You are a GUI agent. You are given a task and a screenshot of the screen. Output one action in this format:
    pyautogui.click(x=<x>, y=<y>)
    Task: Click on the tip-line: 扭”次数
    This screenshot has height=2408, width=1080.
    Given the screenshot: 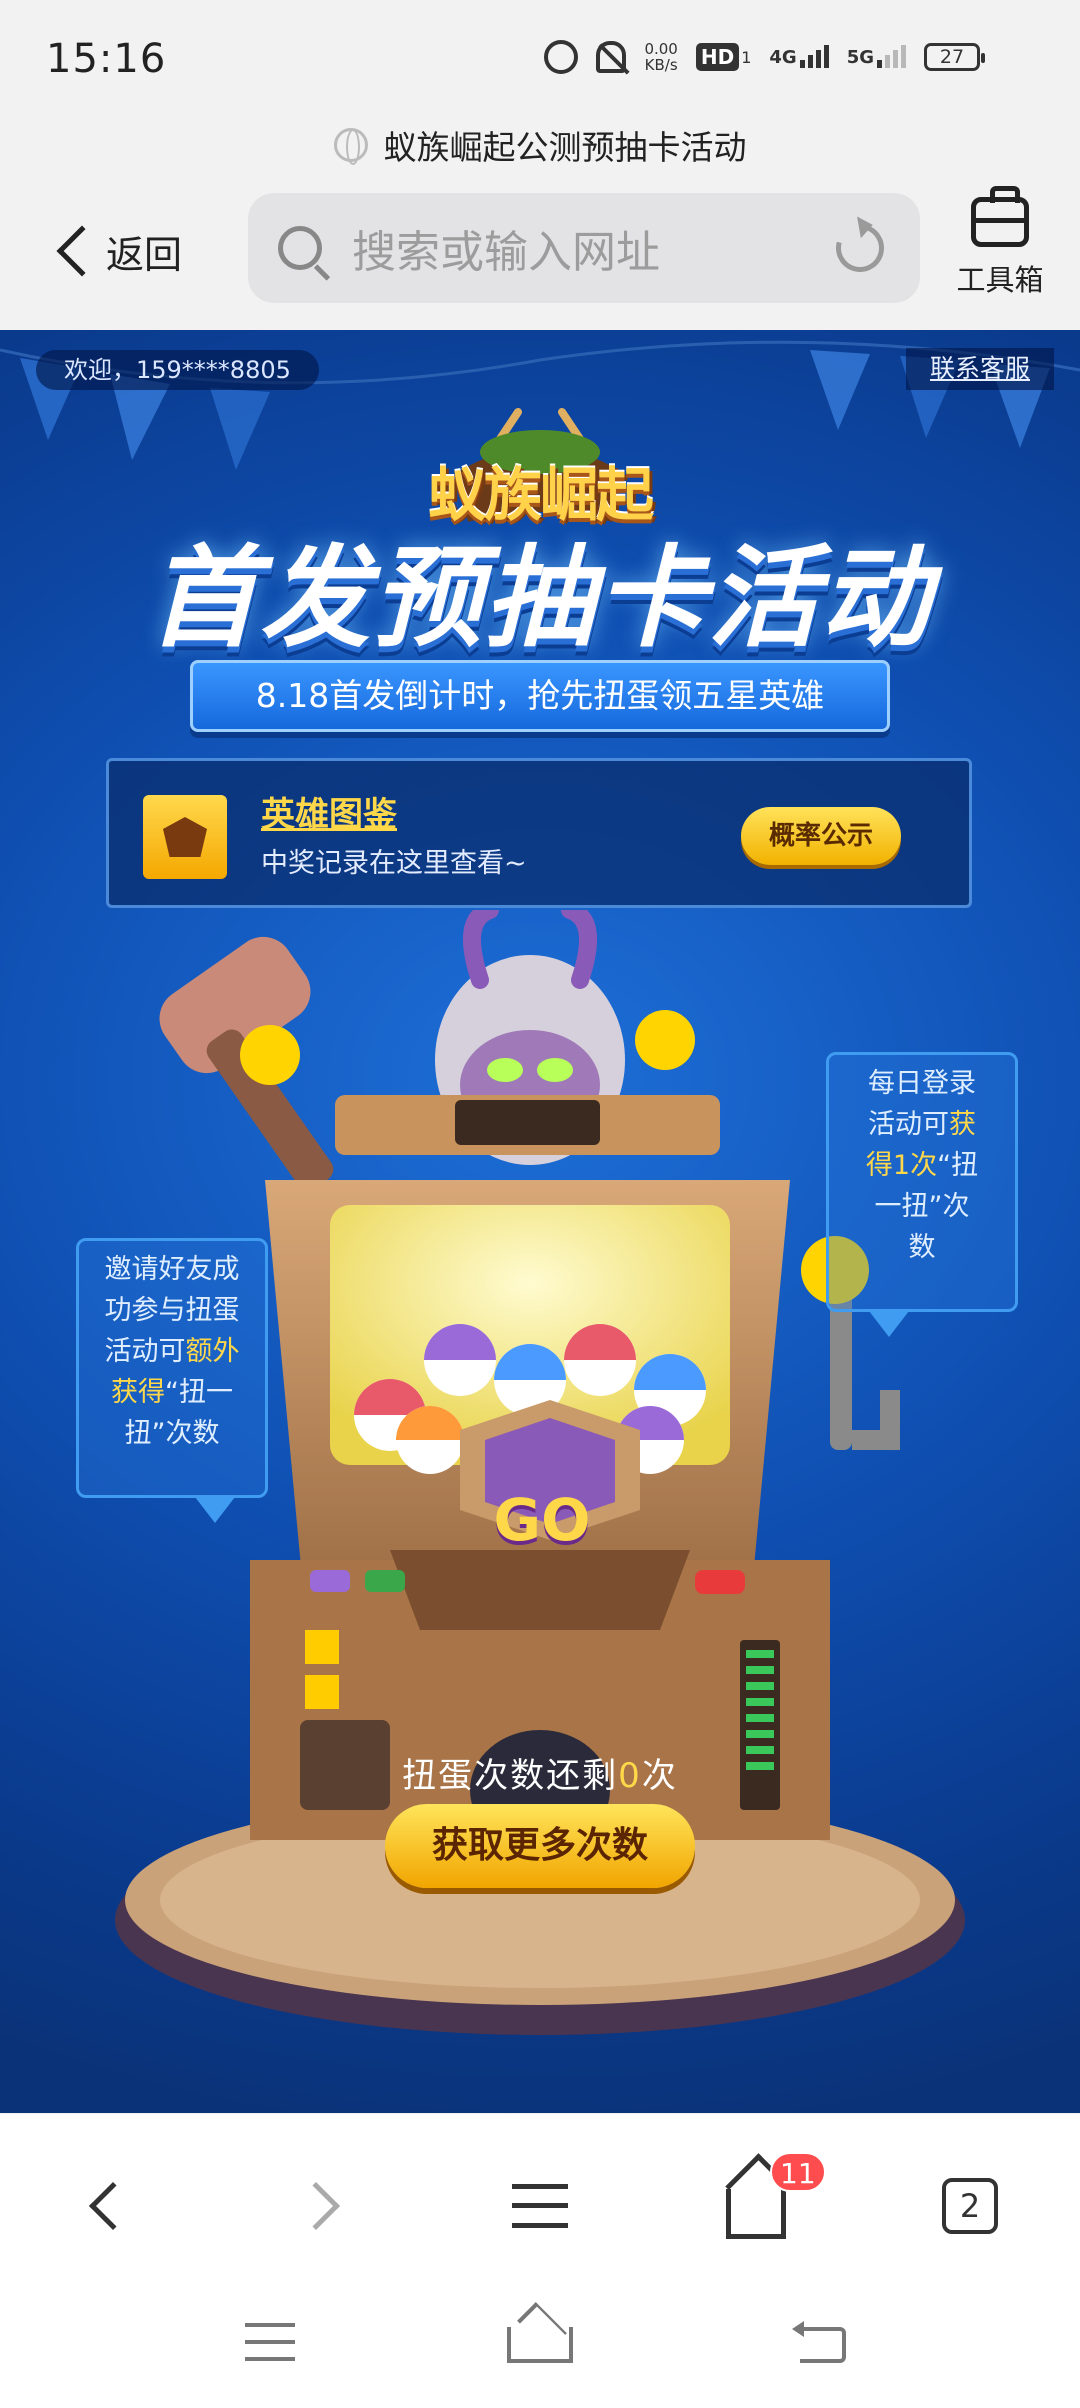 What is the action you would take?
    pyautogui.click(x=172, y=1433)
    